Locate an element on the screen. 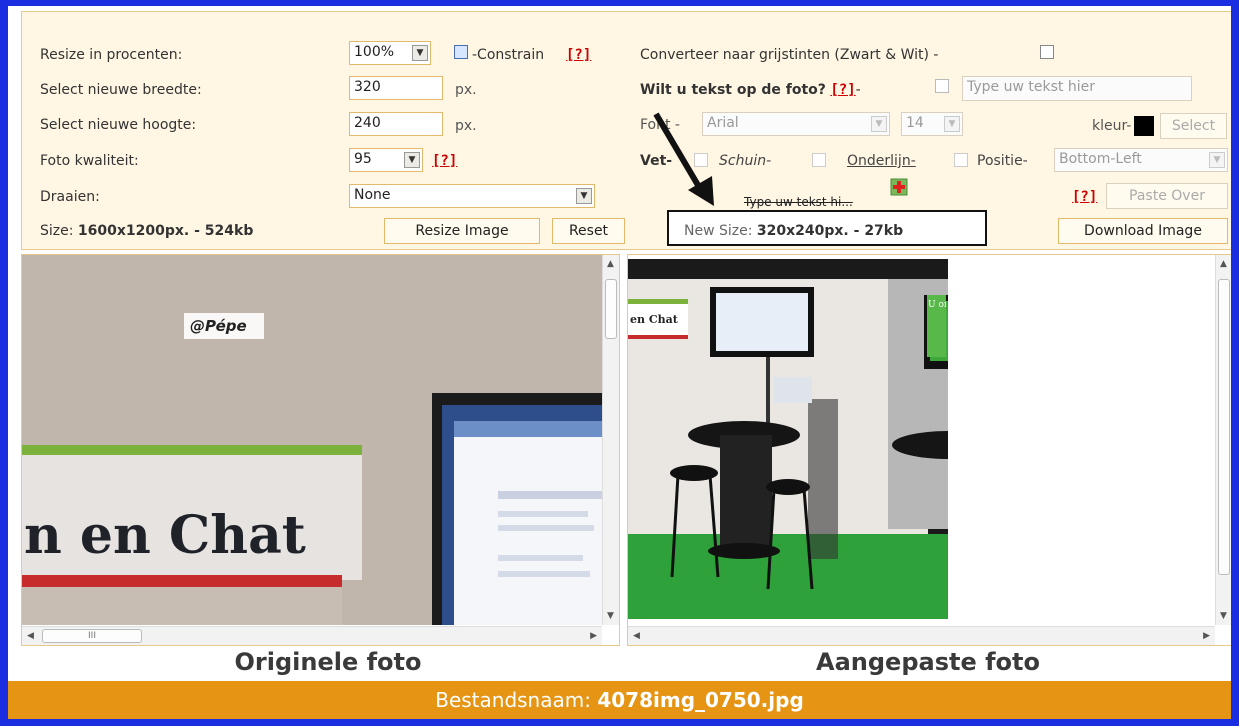 This screenshot has height=726, width=1239. adjusted-sign-text: en Chat is located at coordinates (654, 319).